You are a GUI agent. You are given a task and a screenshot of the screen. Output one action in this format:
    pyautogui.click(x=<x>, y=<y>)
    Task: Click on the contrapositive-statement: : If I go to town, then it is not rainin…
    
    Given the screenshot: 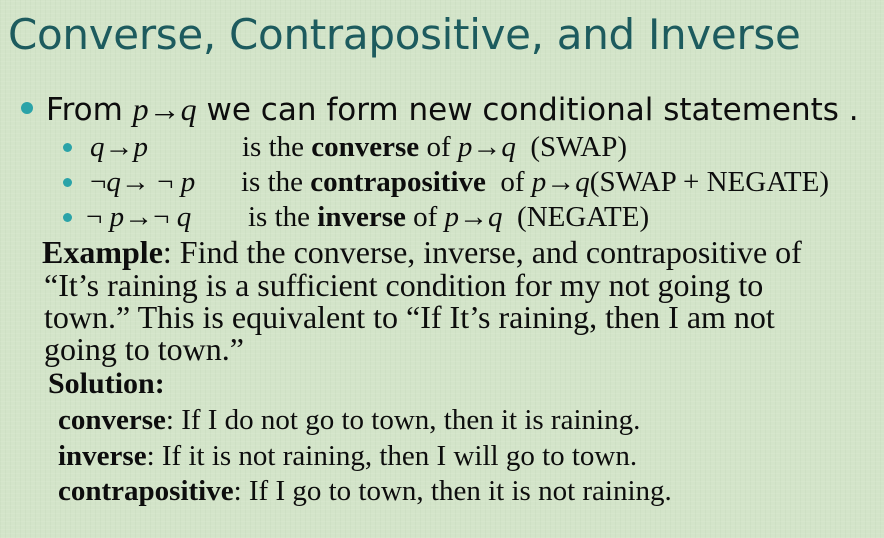 What is the action you would take?
    pyautogui.click(x=452, y=491)
    